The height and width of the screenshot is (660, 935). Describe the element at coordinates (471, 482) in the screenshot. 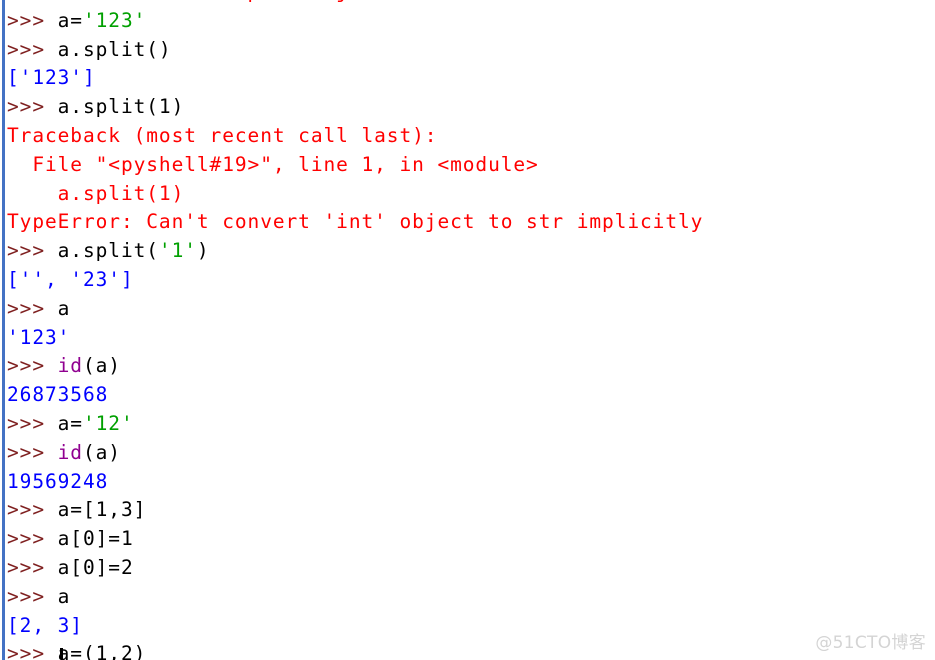

I see `shell-output-line: 19569248` at that location.